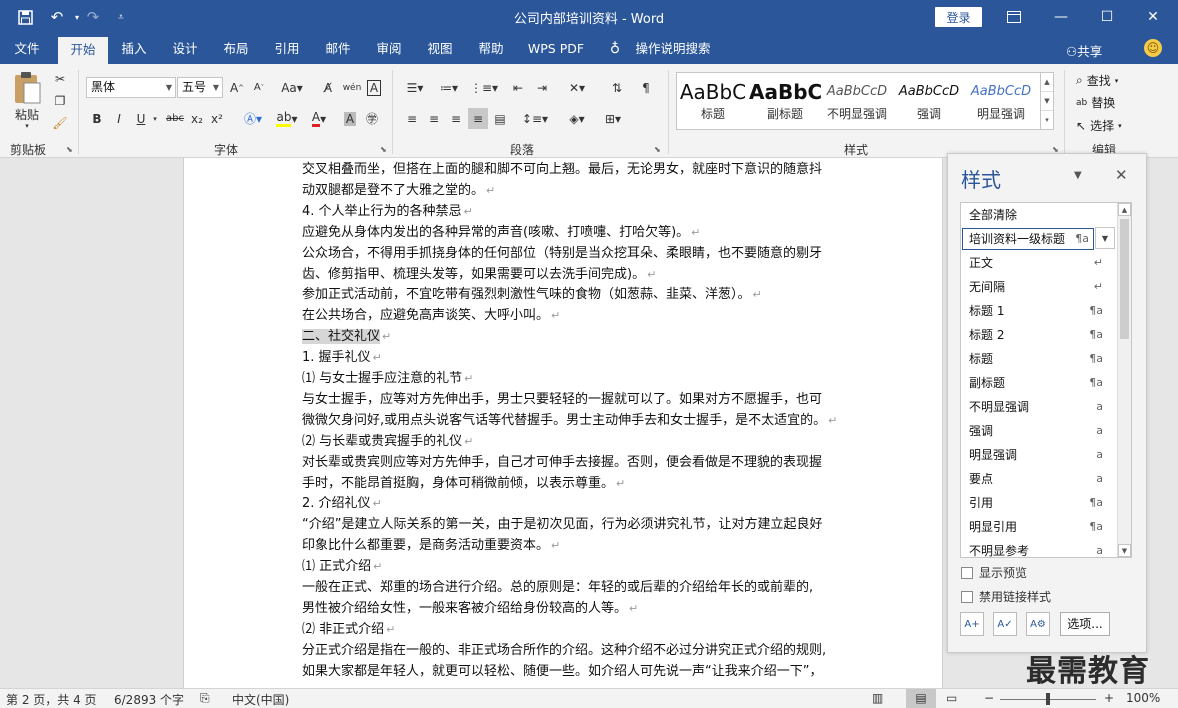 Image resolution: width=1178 pixels, height=708 pixels. Describe the element at coordinates (431, 316) in the screenshot. I see `document-line: 在公共场合，应避免高声谈笑、大呼小叫。 ↵` at that location.